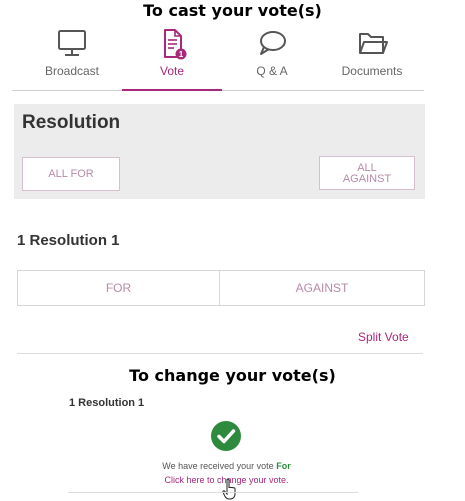  Describe the element at coordinates (107, 403) in the screenshot. I see `confirmation-resolution-heading: 1 Resolution 1` at that location.